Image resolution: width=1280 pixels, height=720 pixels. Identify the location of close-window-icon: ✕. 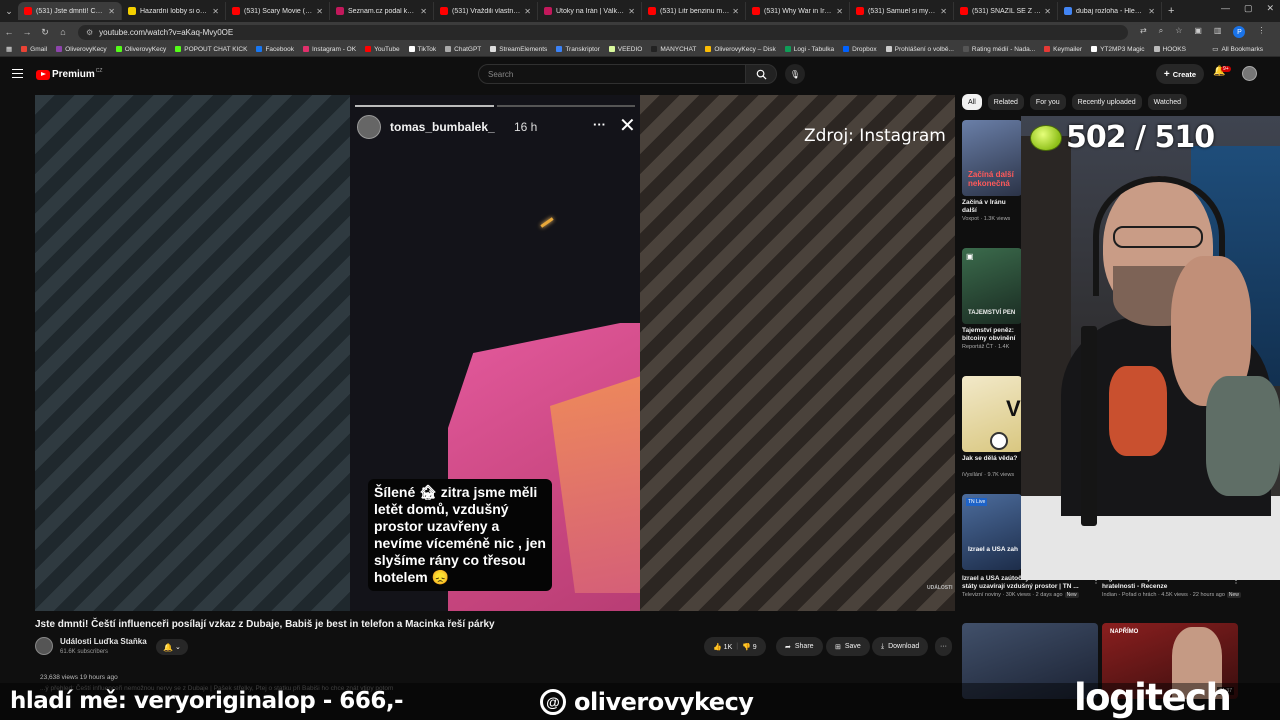
(1270, 8).